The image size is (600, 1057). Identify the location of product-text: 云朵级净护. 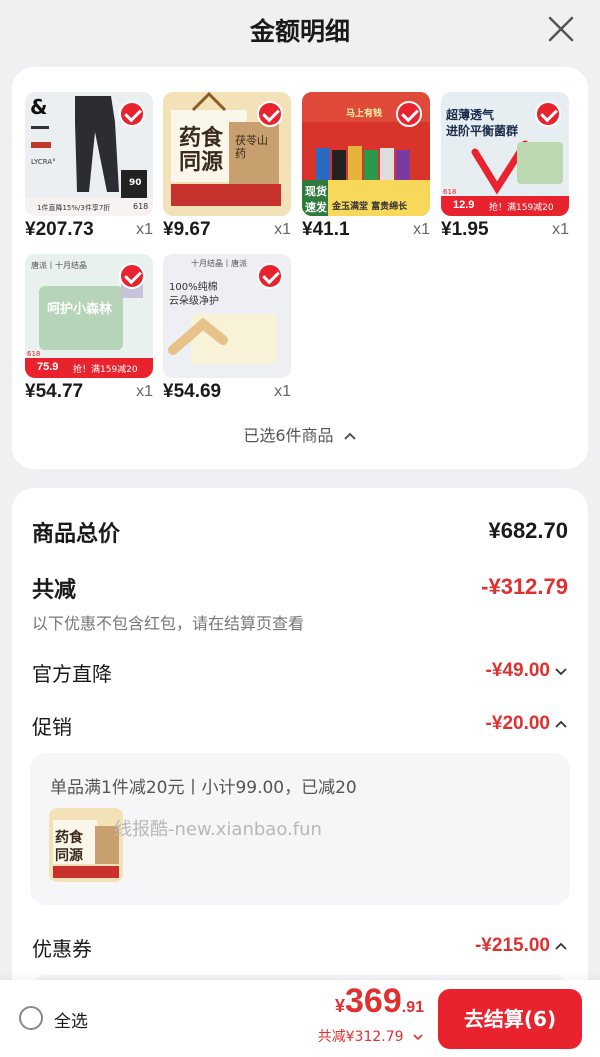
(194, 301).